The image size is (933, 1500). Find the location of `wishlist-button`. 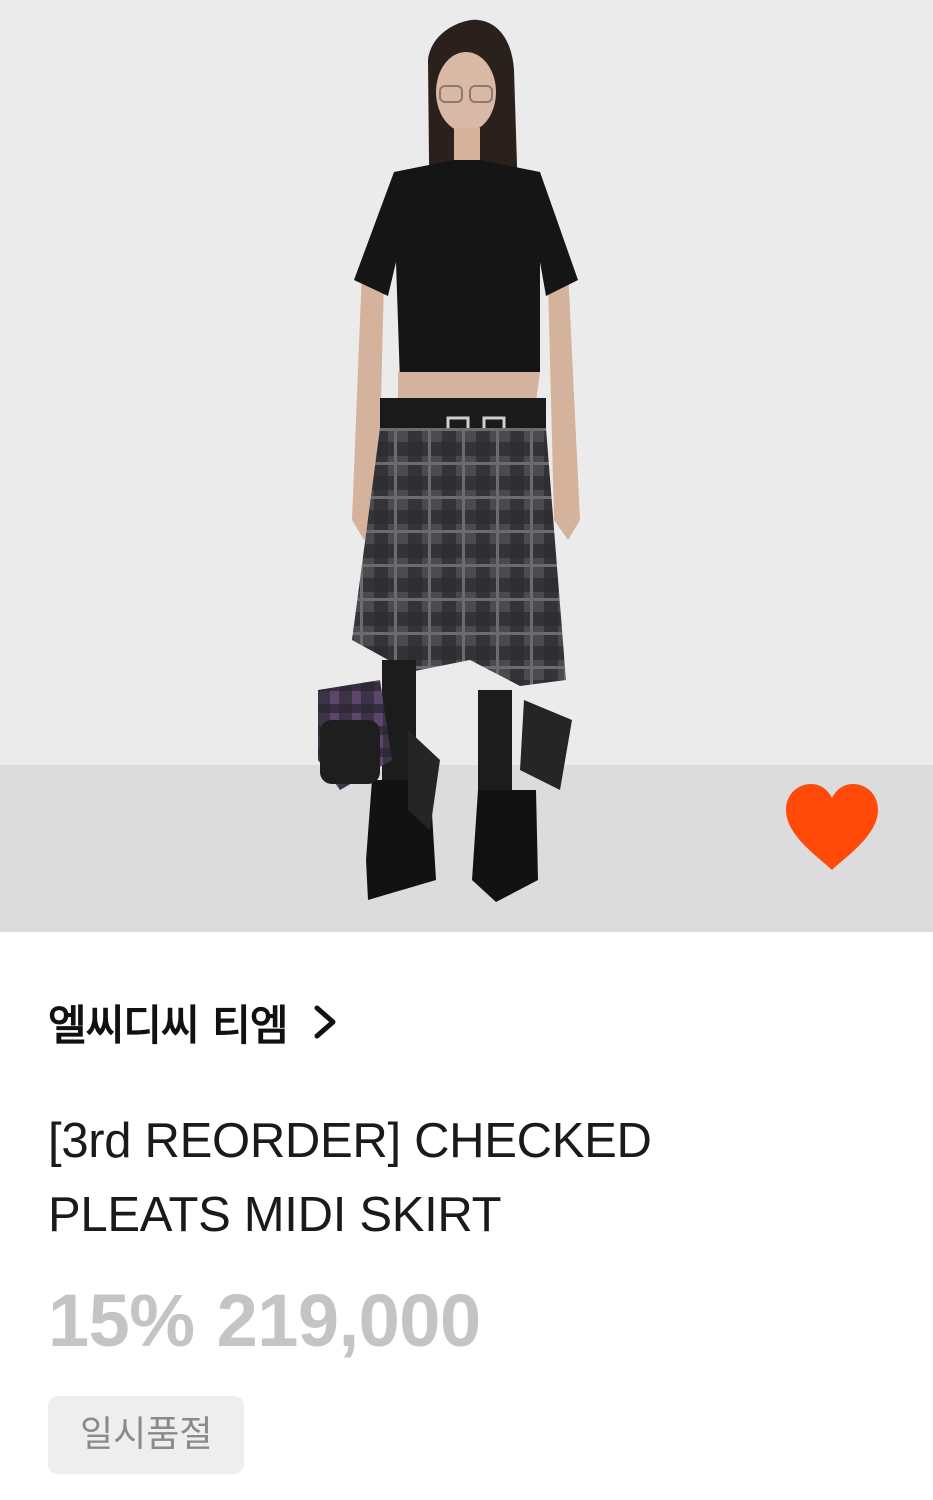

wishlist-button is located at coordinates (832, 828).